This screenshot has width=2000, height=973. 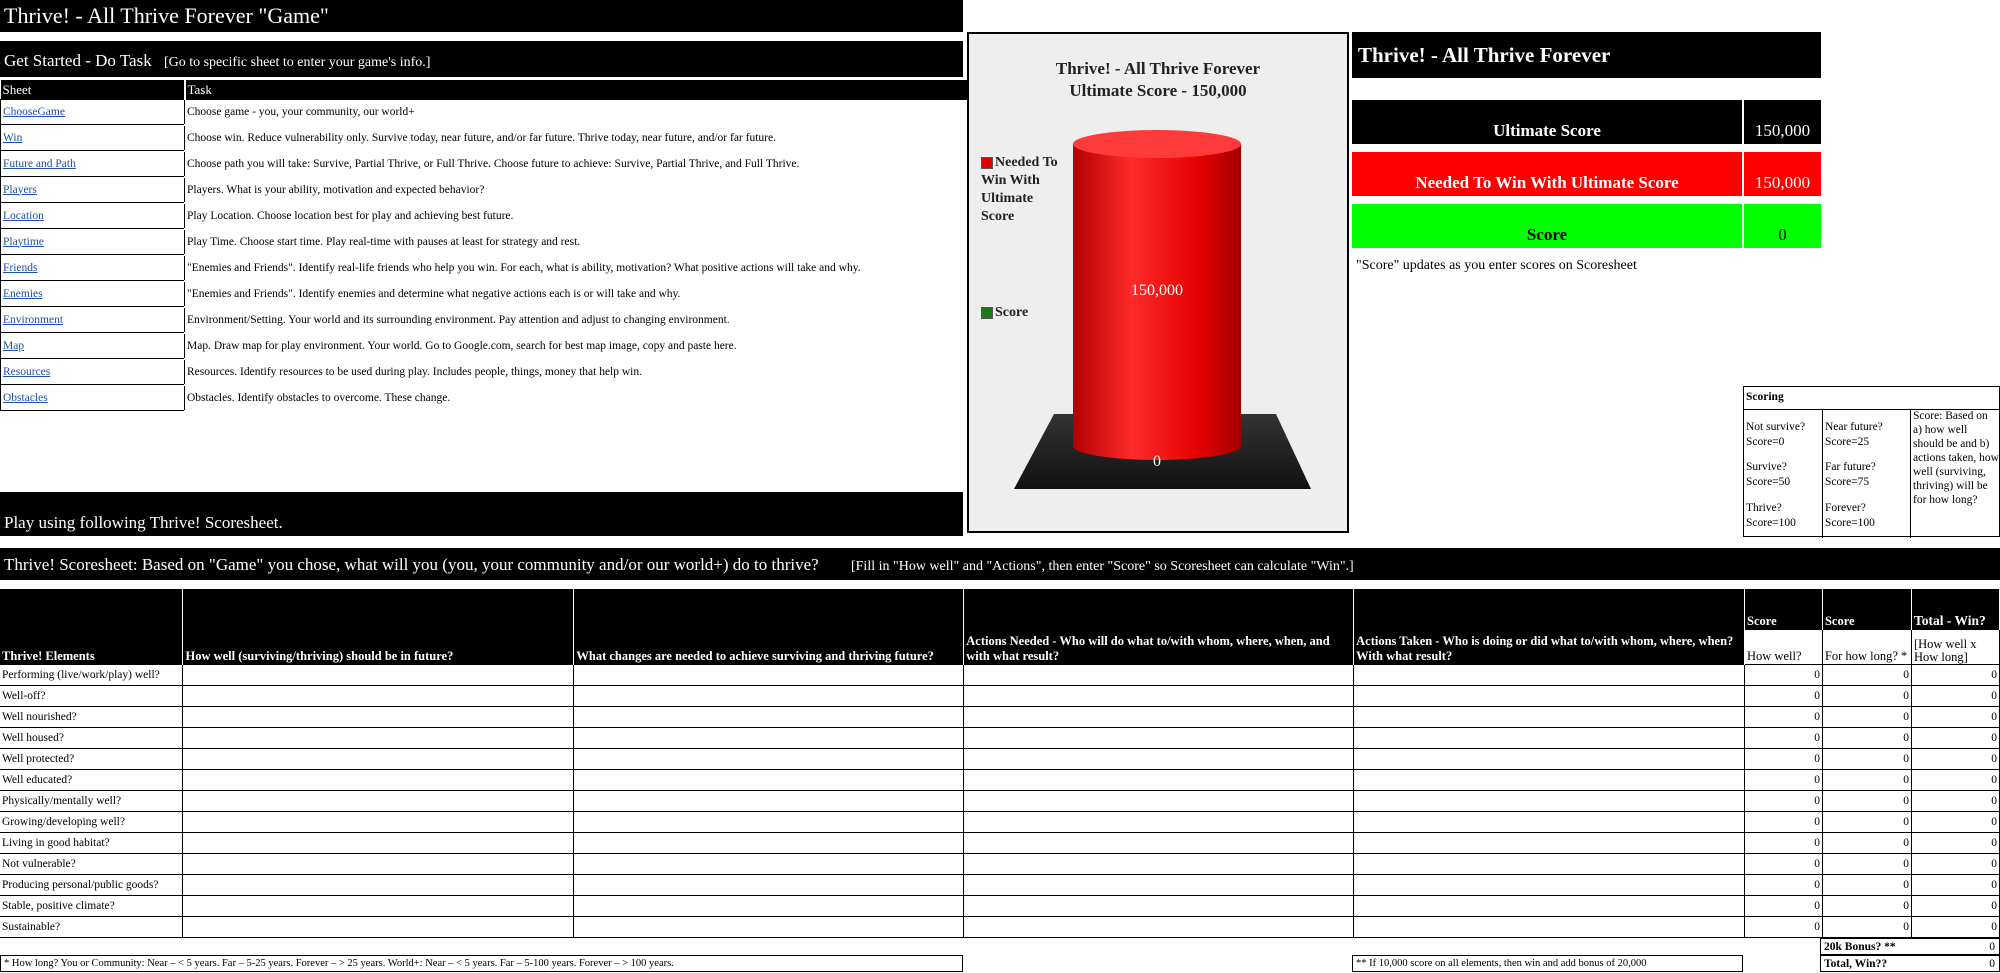 What do you see at coordinates (26, 372) in the screenshot?
I see `sheet-link: Resources` at bounding box center [26, 372].